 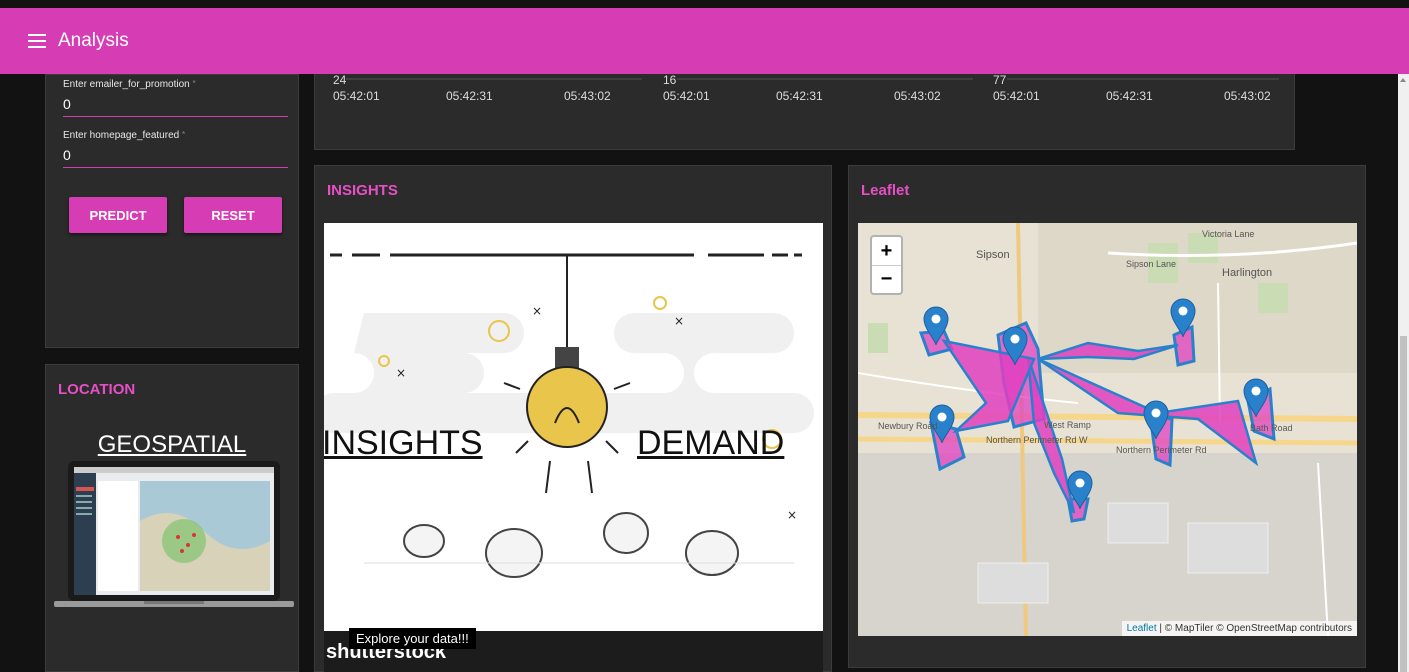 I want to click on scroll-up-icon, so click(x=1403, y=80).